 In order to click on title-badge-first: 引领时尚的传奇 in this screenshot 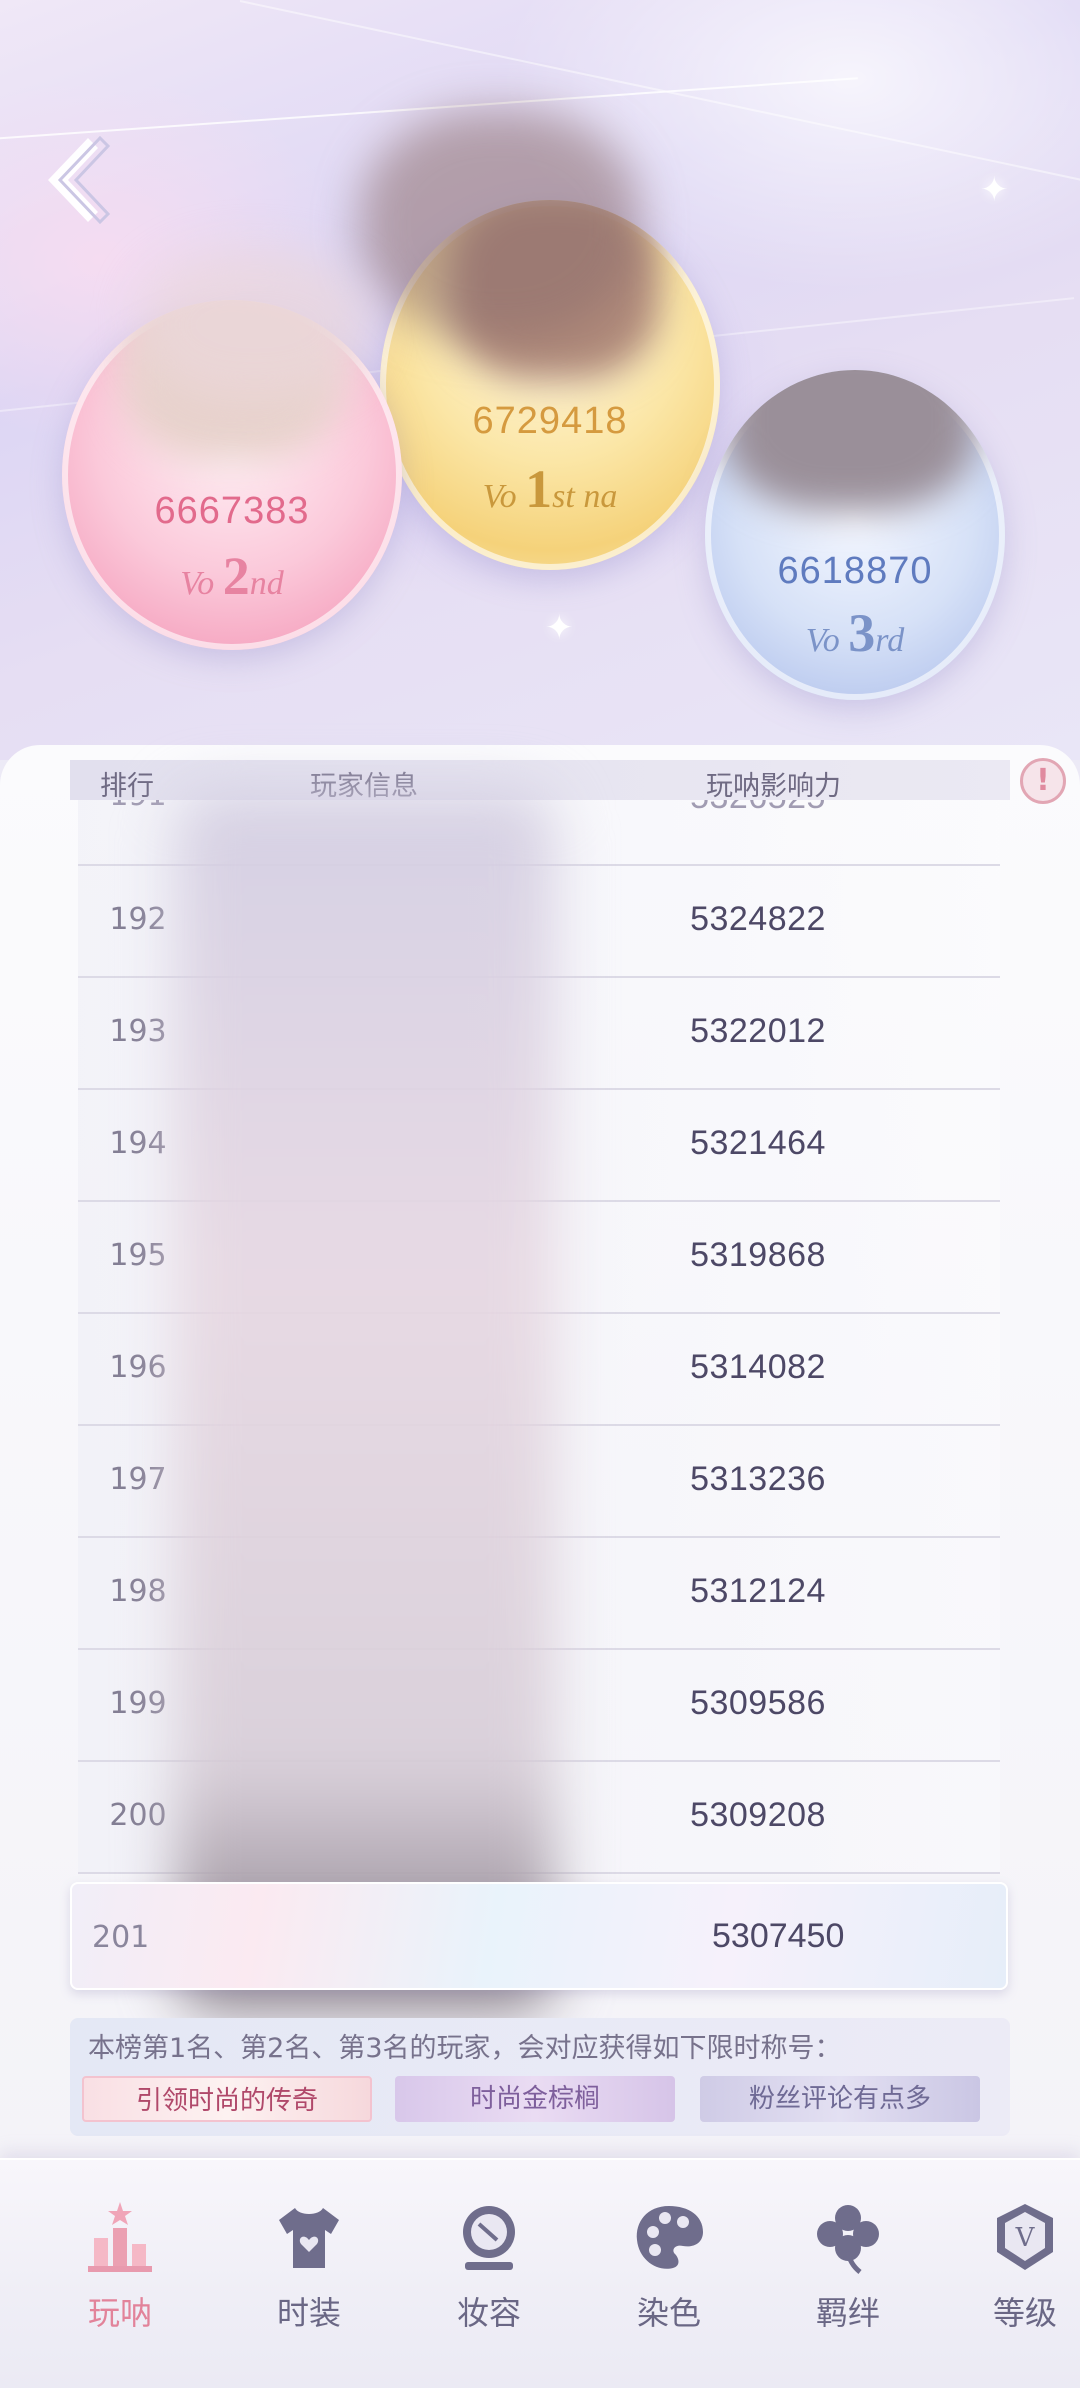, I will do `click(227, 2099)`.